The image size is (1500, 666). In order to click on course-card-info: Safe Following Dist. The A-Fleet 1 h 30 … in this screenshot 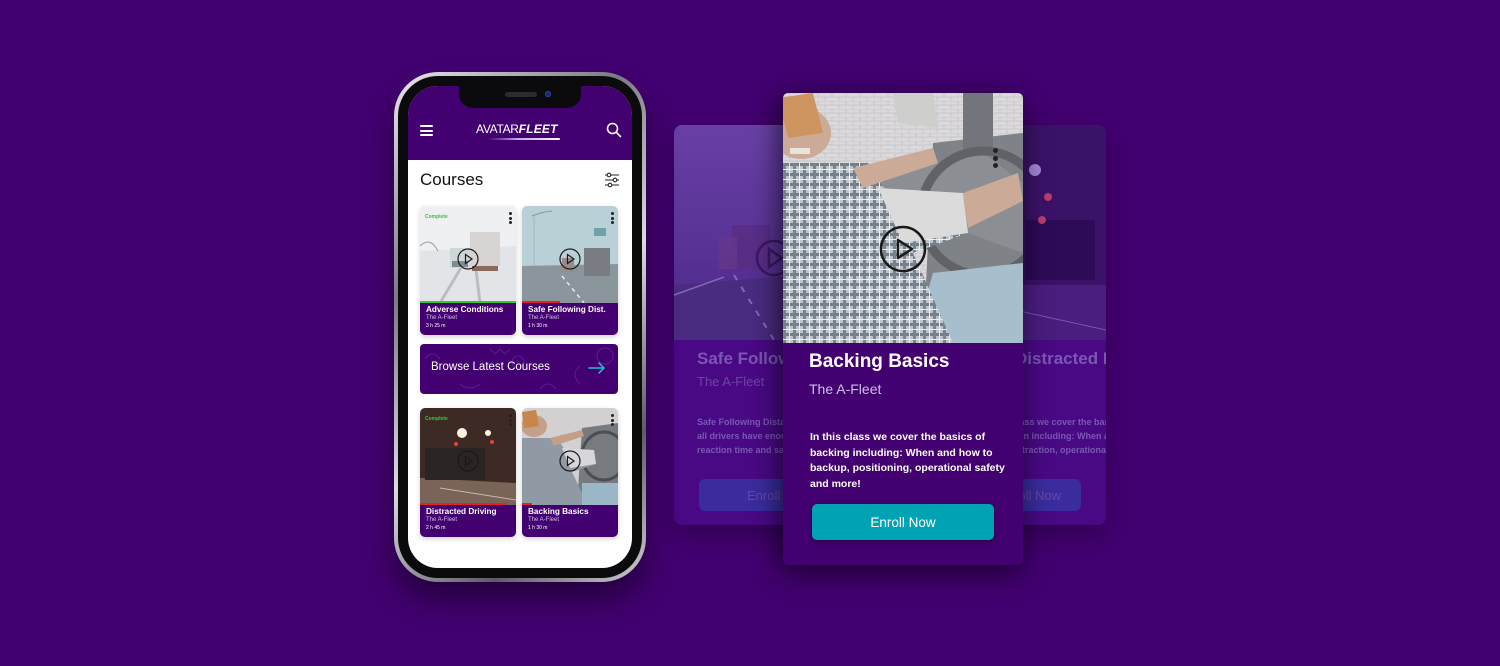, I will do `click(570, 319)`.